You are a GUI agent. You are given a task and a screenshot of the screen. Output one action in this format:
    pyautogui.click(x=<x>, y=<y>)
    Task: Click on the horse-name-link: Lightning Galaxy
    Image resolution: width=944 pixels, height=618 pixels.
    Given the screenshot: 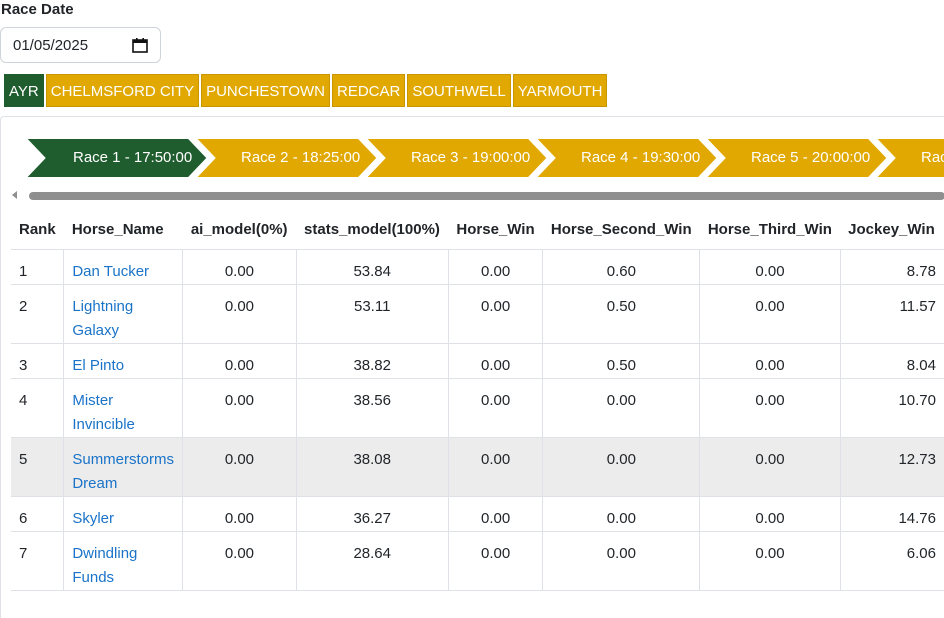 What is the action you would take?
    pyautogui.click(x=102, y=318)
    